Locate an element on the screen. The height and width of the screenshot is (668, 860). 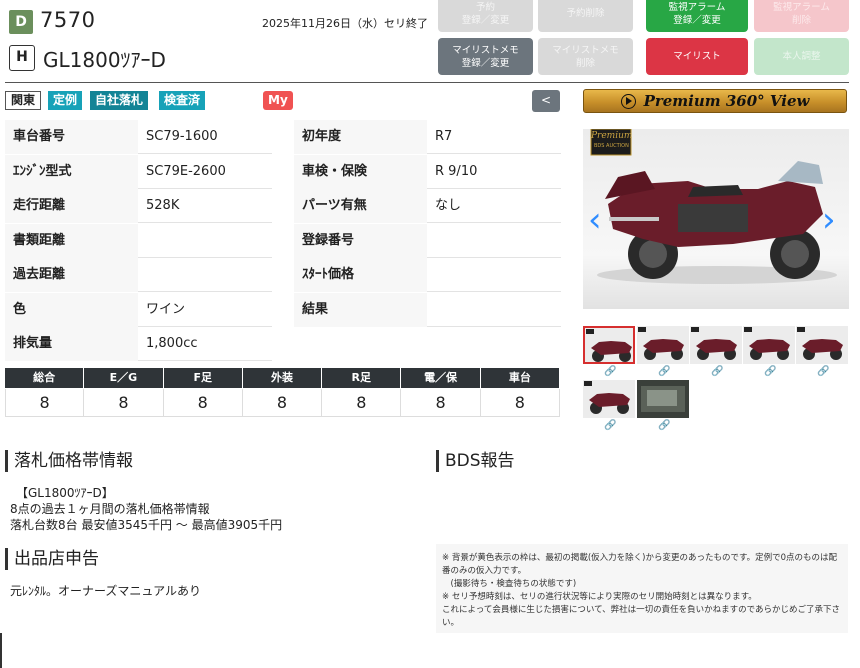
premium-photo-badge: Premium is located at coordinates (612, 136).